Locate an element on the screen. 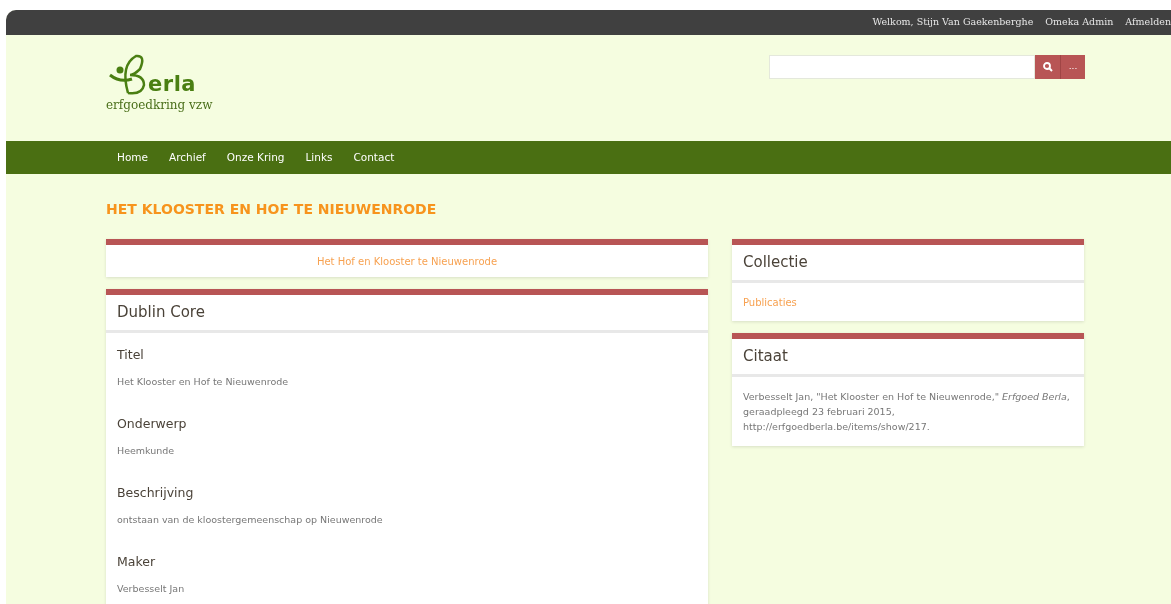 The height and width of the screenshot is (604, 1171). nav-link: Onze Kring is located at coordinates (255, 157).